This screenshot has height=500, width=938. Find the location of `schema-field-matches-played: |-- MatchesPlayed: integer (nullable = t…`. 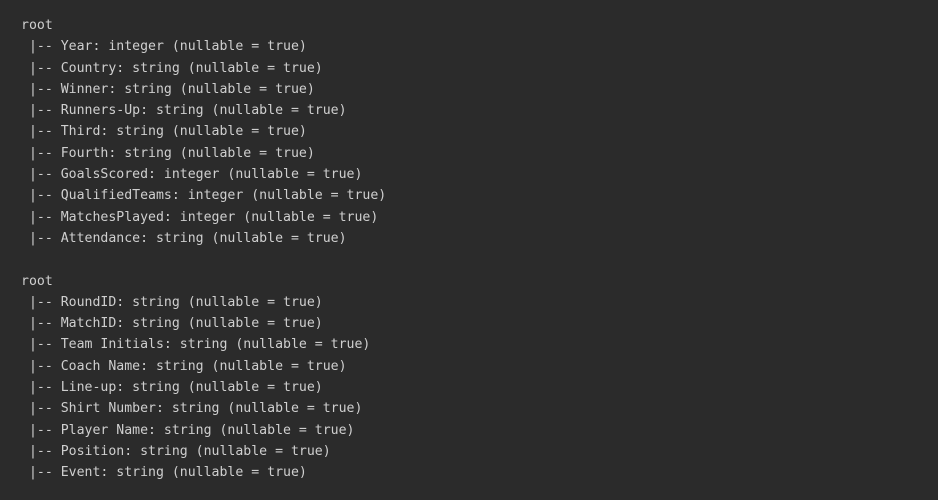

schema-field-matches-played: |-- MatchesPlayed: integer (nullable = t… is located at coordinates (200, 217).